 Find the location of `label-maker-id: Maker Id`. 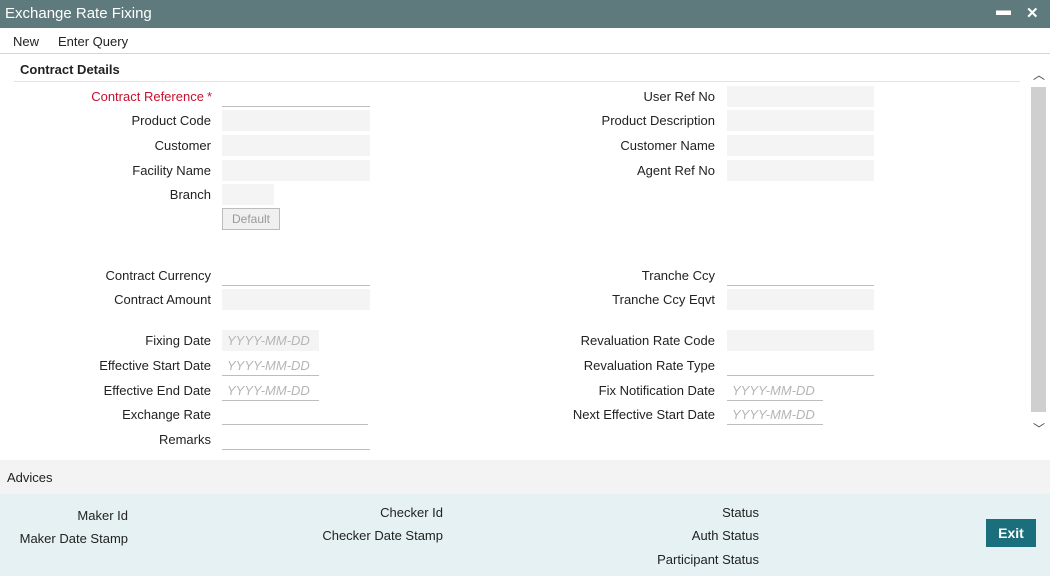

label-maker-id: Maker Id is located at coordinates (102, 515).